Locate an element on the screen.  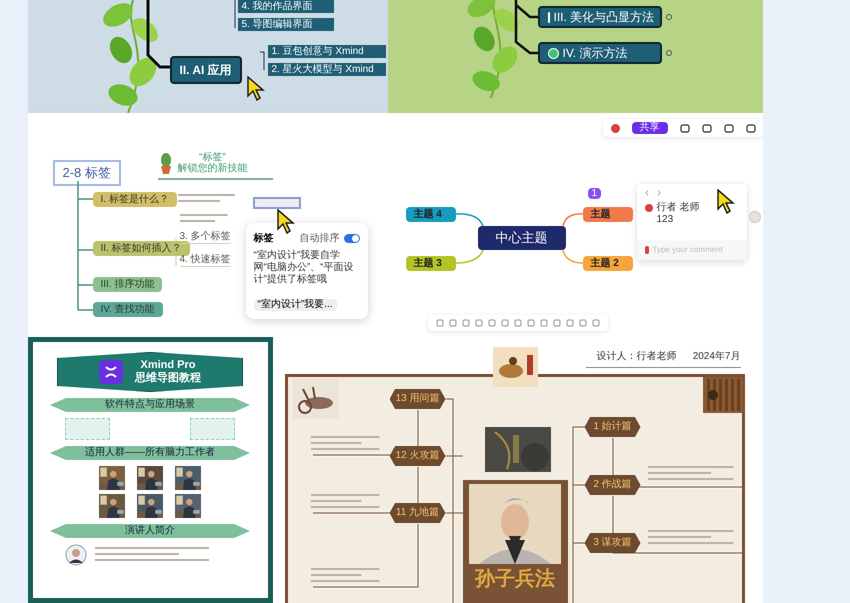
auto-sort-toggle is located at coordinates (352, 238).